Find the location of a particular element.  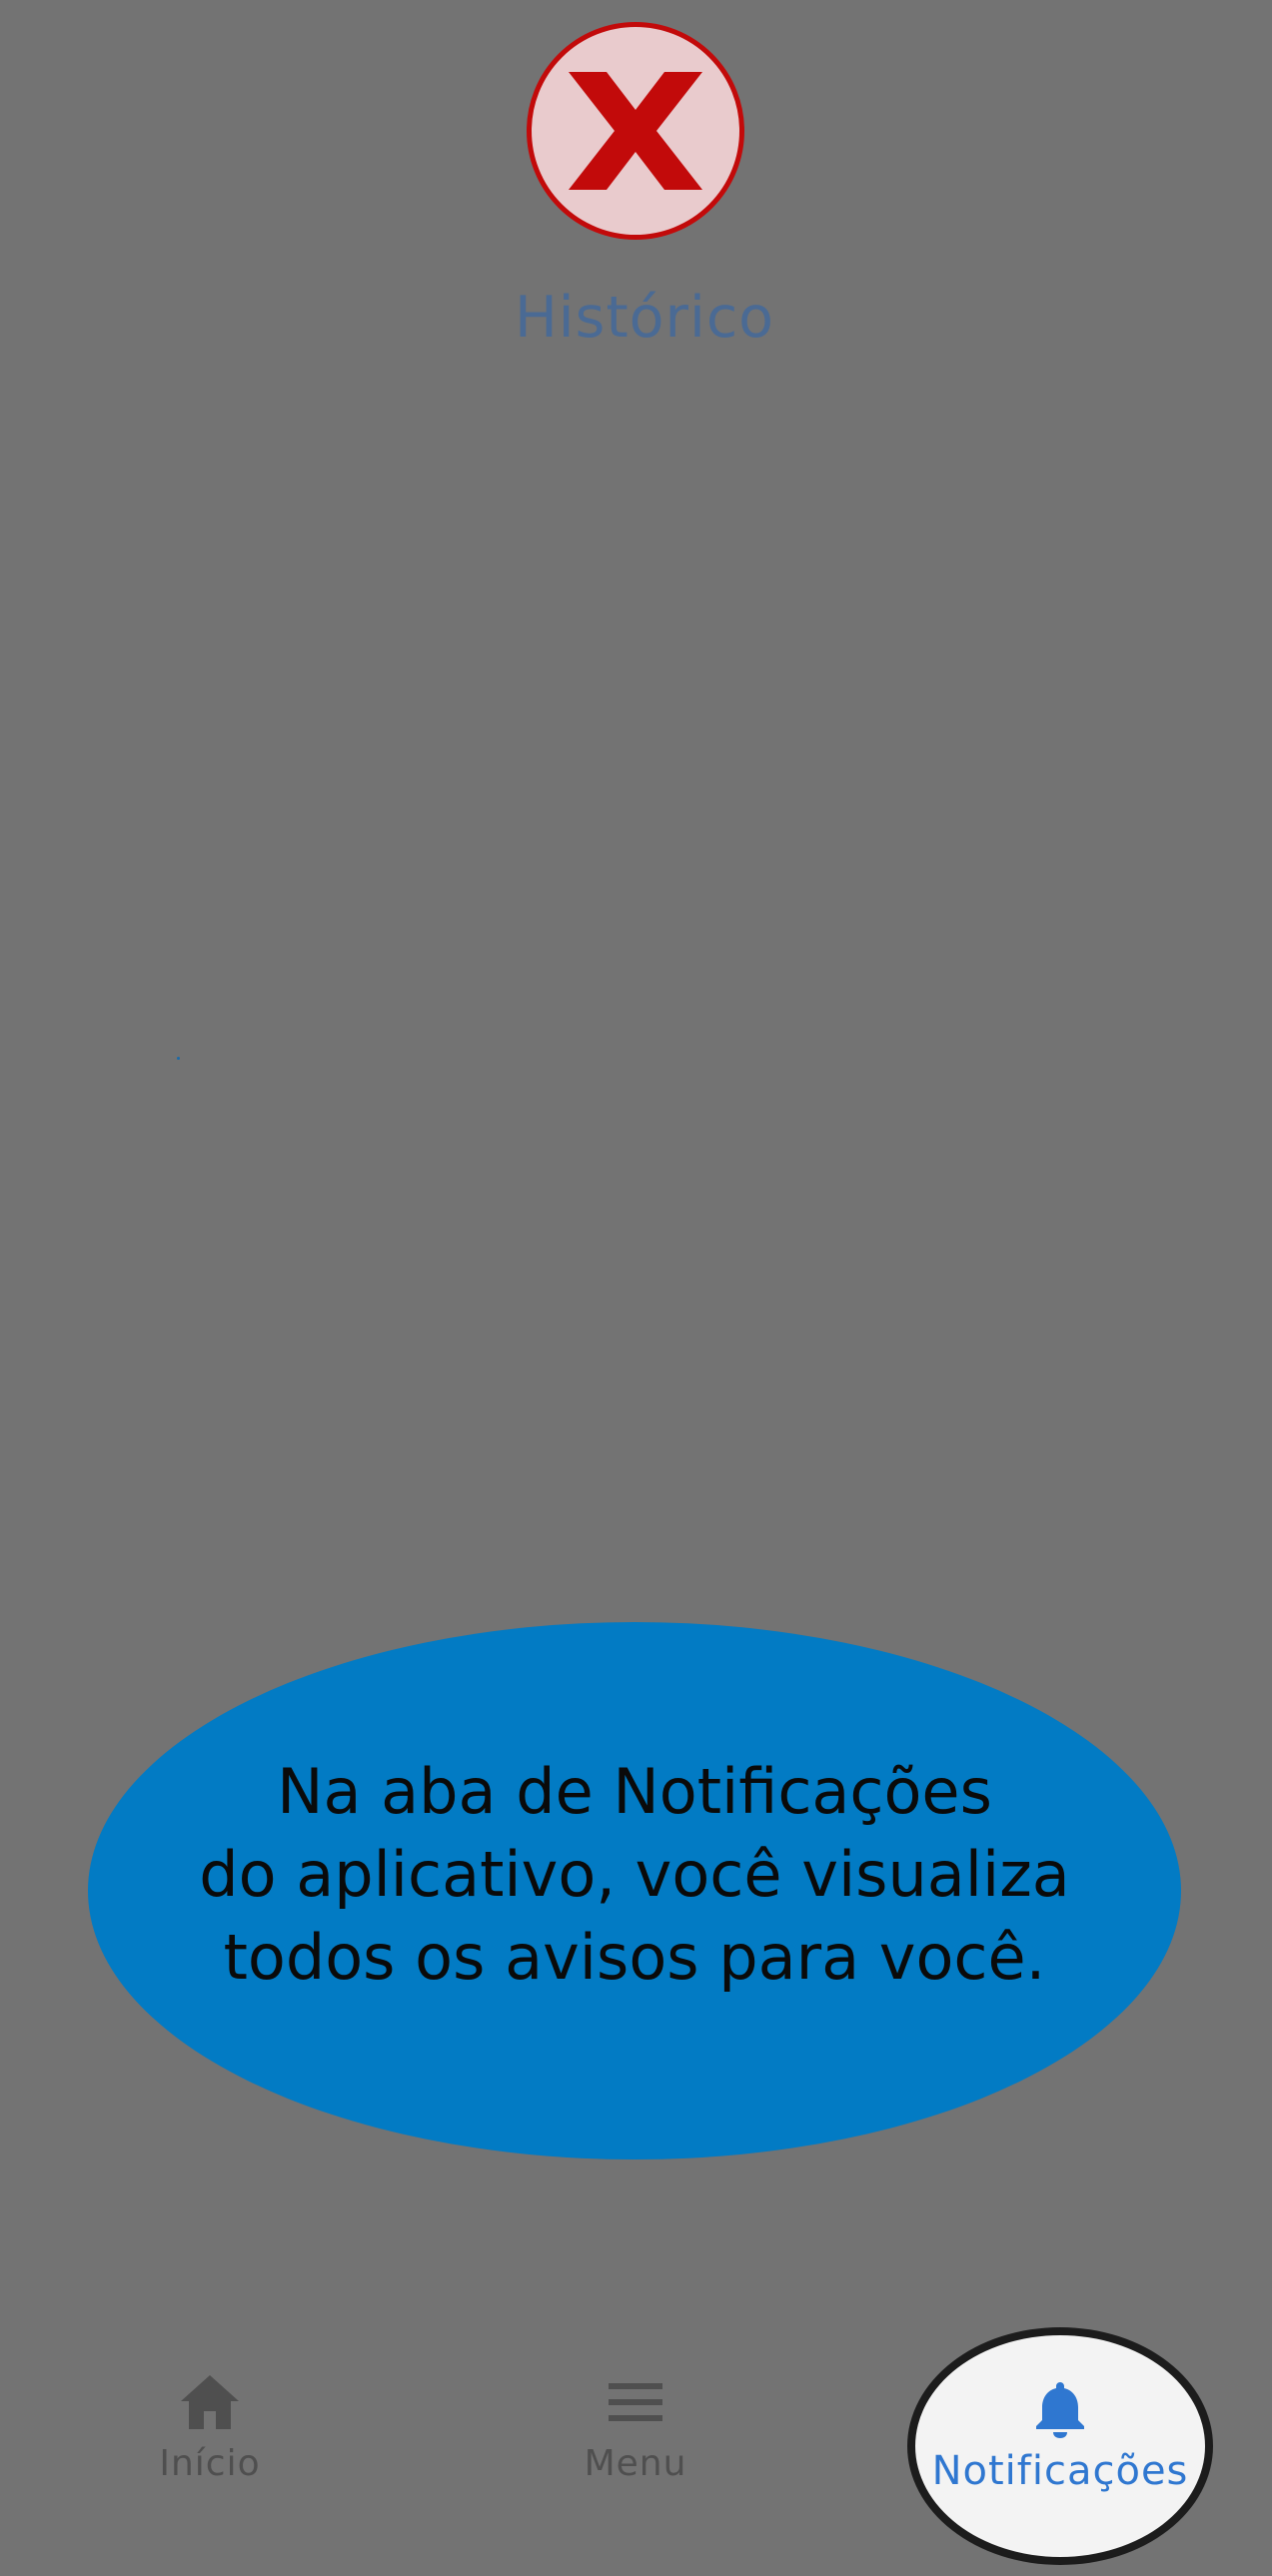

nav-item-menu: Menu is located at coordinates (635, 2430).